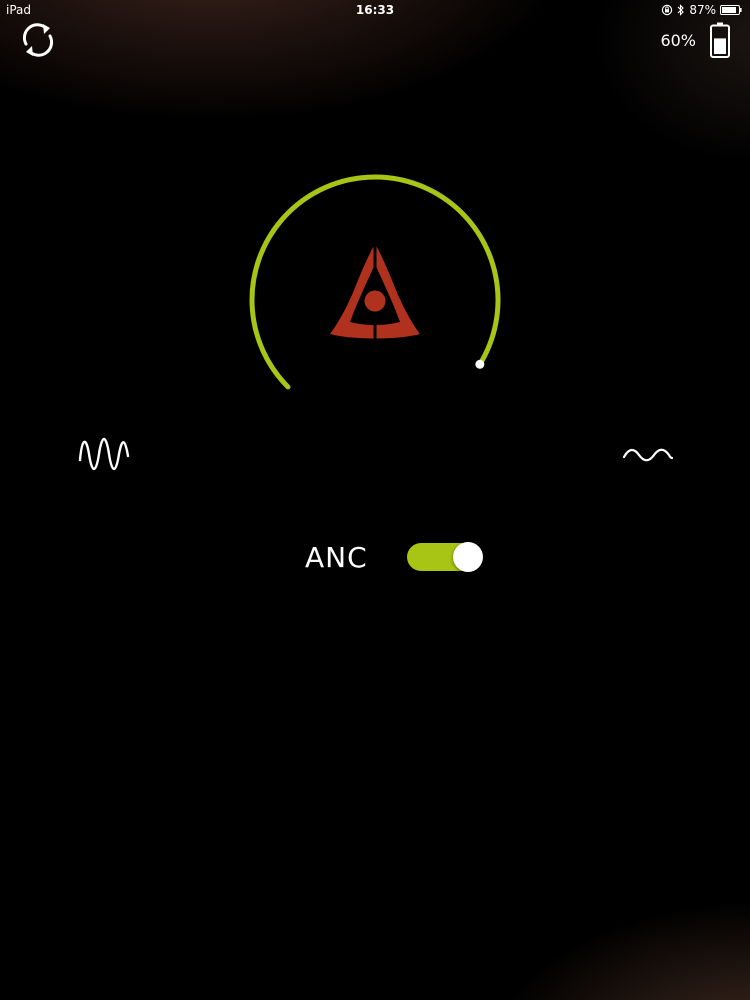 This screenshot has height=1000, width=750. I want to click on anc-row: ANC, so click(394, 557).